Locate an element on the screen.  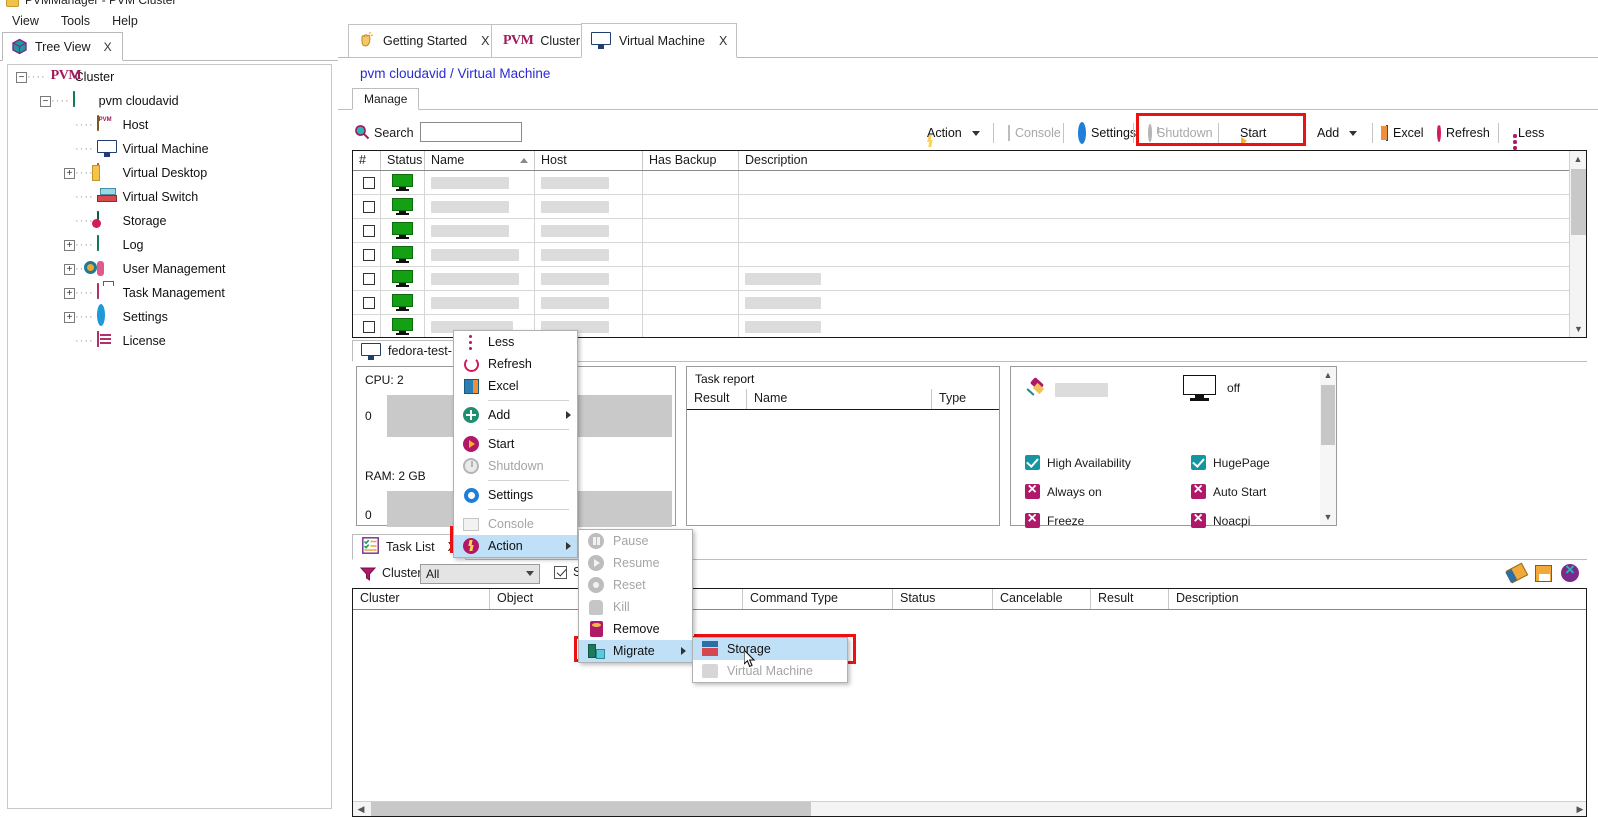
search-input-field is located at coordinates (471, 132).